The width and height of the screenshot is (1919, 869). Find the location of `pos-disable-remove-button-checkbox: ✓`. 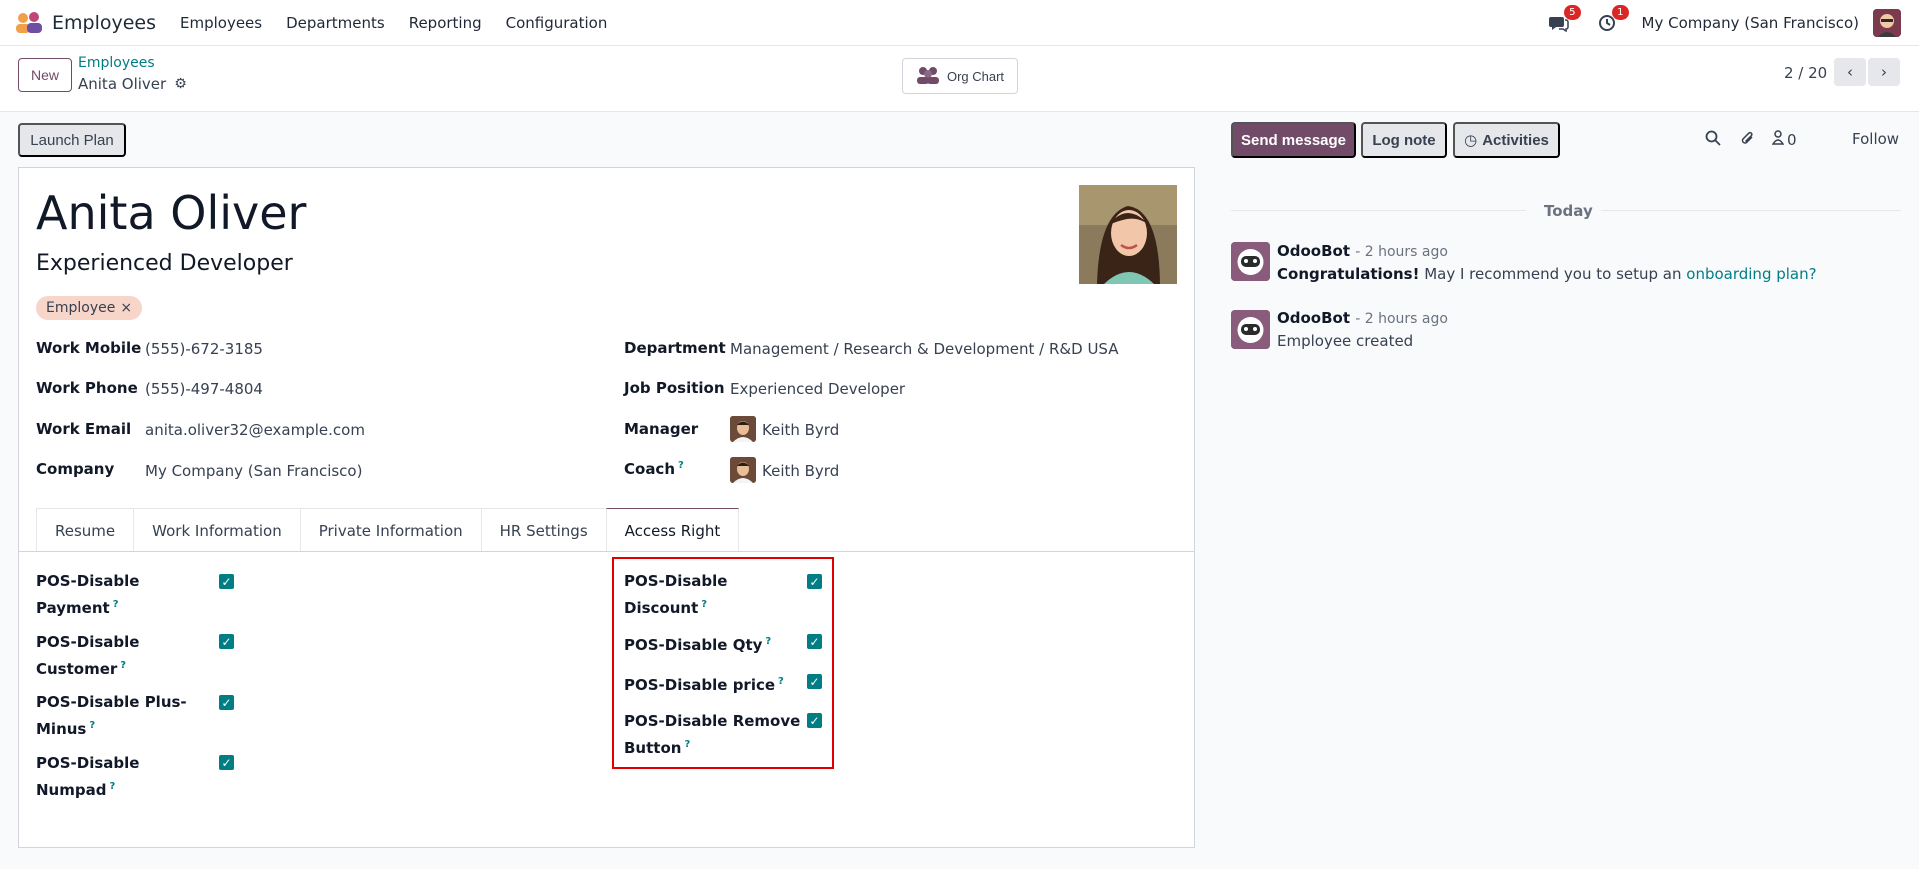

pos-disable-remove-button-checkbox: ✓ is located at coordinates (814, 720).